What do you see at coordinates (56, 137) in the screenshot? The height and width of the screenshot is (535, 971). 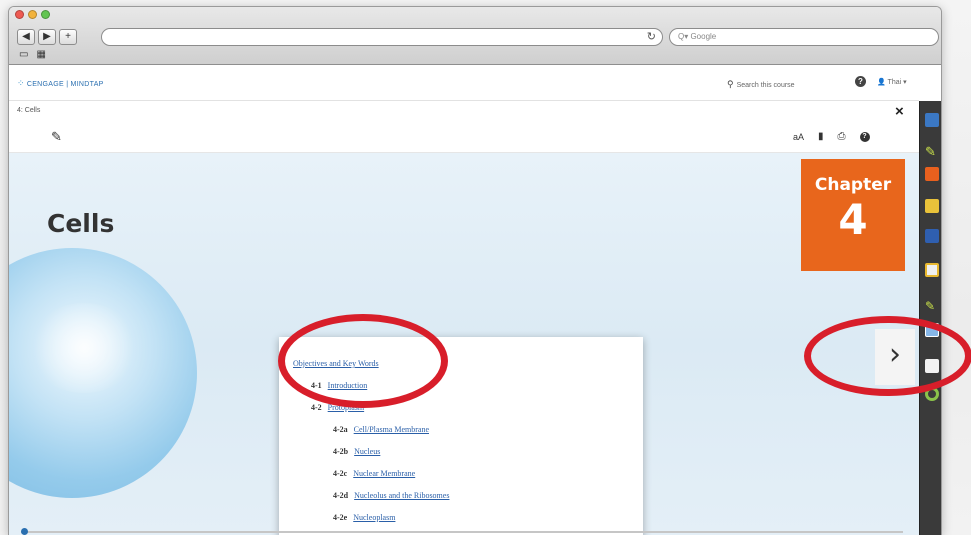 I see `pencil-icon: ✎` at bounding box center [56, 137].